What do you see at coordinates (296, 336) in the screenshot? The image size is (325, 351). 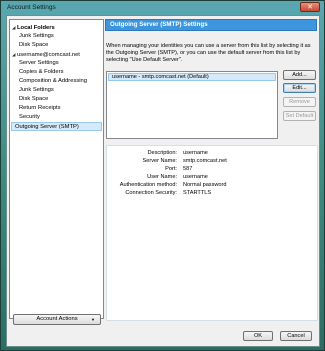 I see `cancel-button: Cancel` at bounding box center [296, 336].